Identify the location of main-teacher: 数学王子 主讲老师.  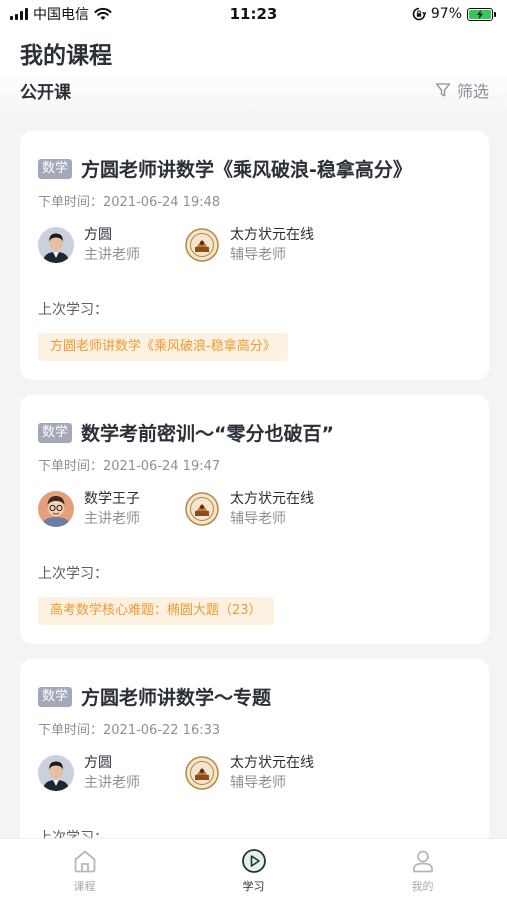
(100, 509).